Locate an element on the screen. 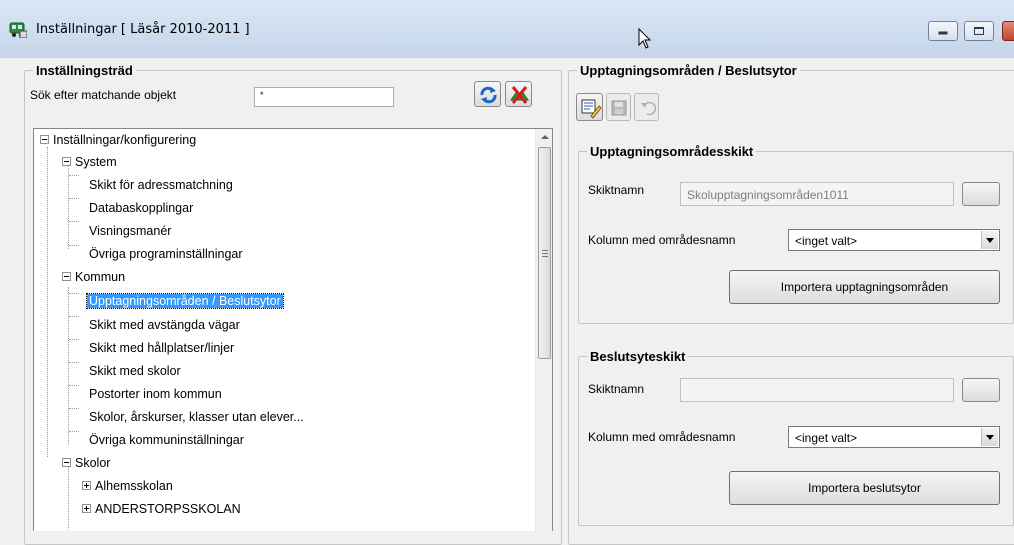 The height and width of the screenshot is (545, 1014). tree-item-skikt-hallplatser: Skikt med hållplatser/linjer is located at coordinates (161, 348).